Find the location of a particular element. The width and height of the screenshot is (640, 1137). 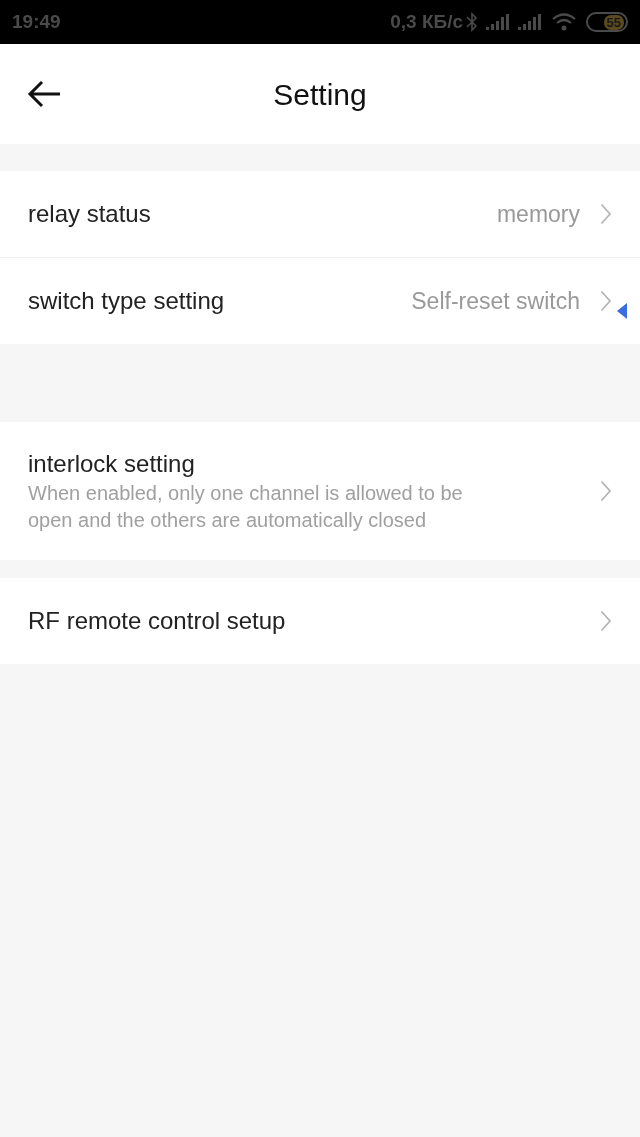

settings-row: RF remote control setup is located at coordinates (320, 621).